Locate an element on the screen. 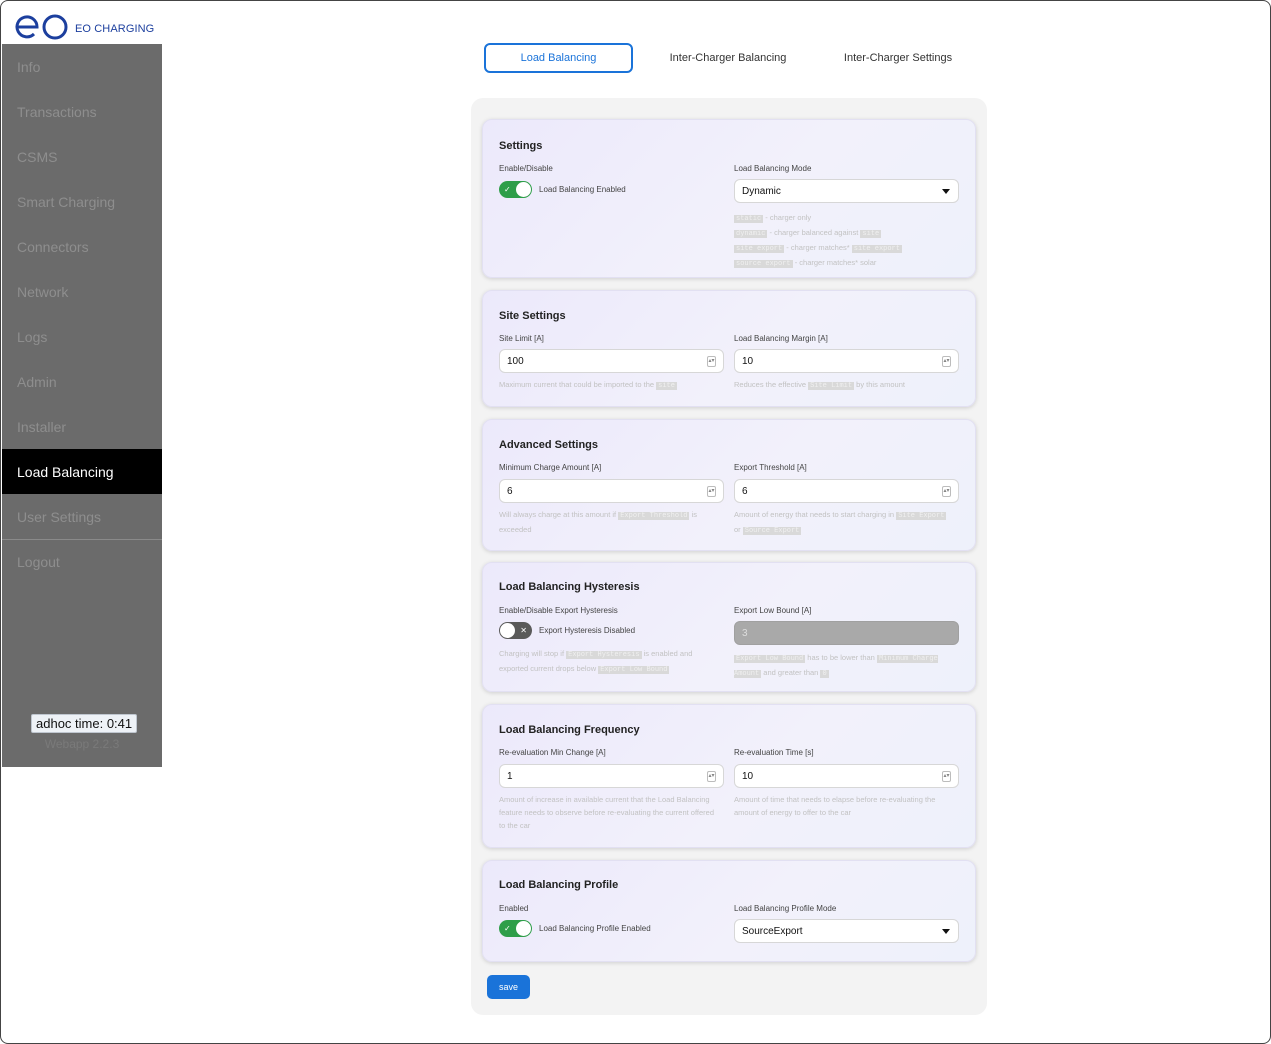 The height and width of the screenshot is (1044, 1271). sidebar-item-smart-charging: Smart Charging is located at coordinates (82, 201).